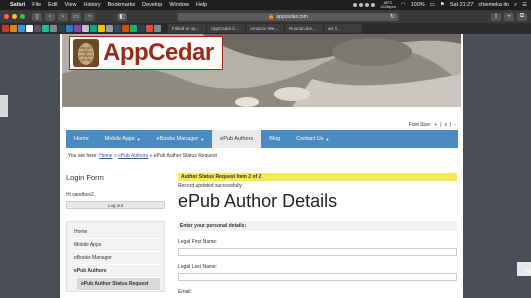  Describe the element at coordinates (45, 28) in the screenshot. I see `favicon-6-icon` at that location.